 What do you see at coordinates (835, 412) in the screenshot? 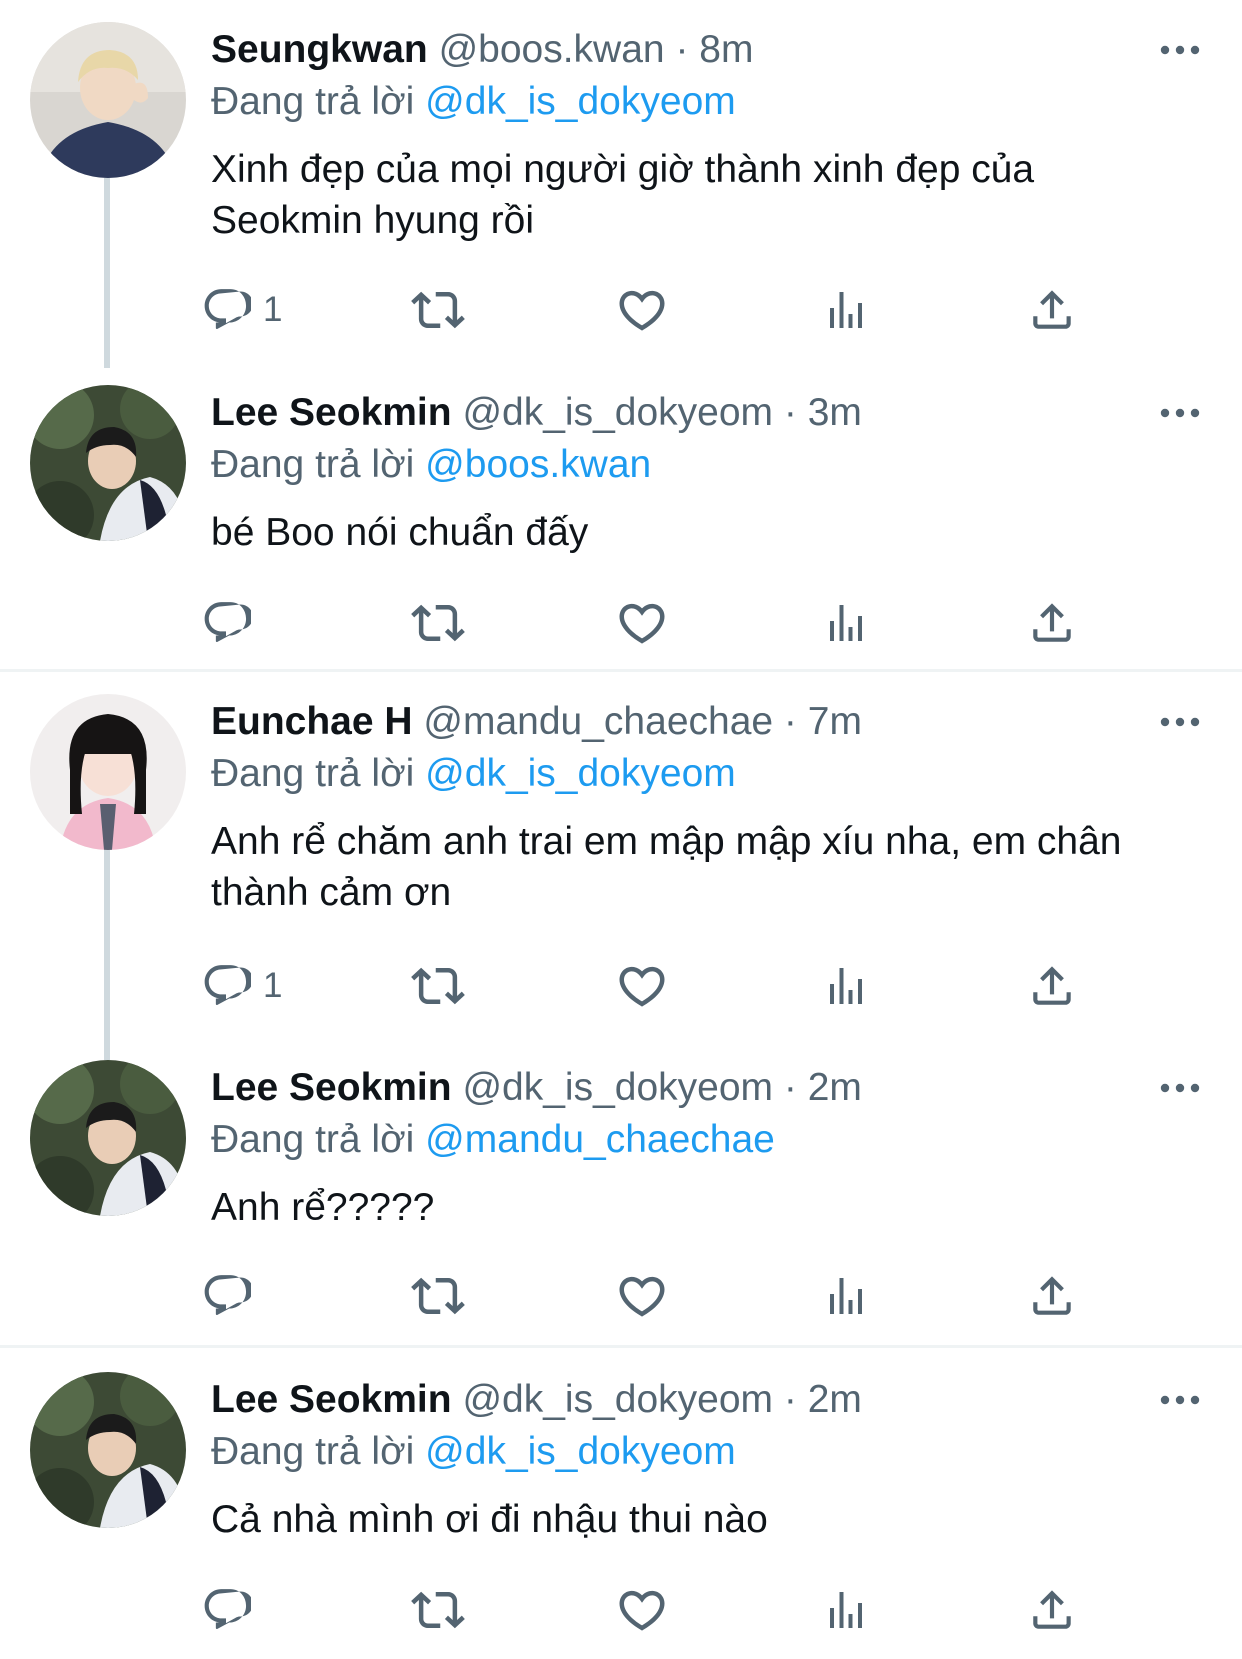
I see `timestamp: 3m` at bounding box center [835, 412].